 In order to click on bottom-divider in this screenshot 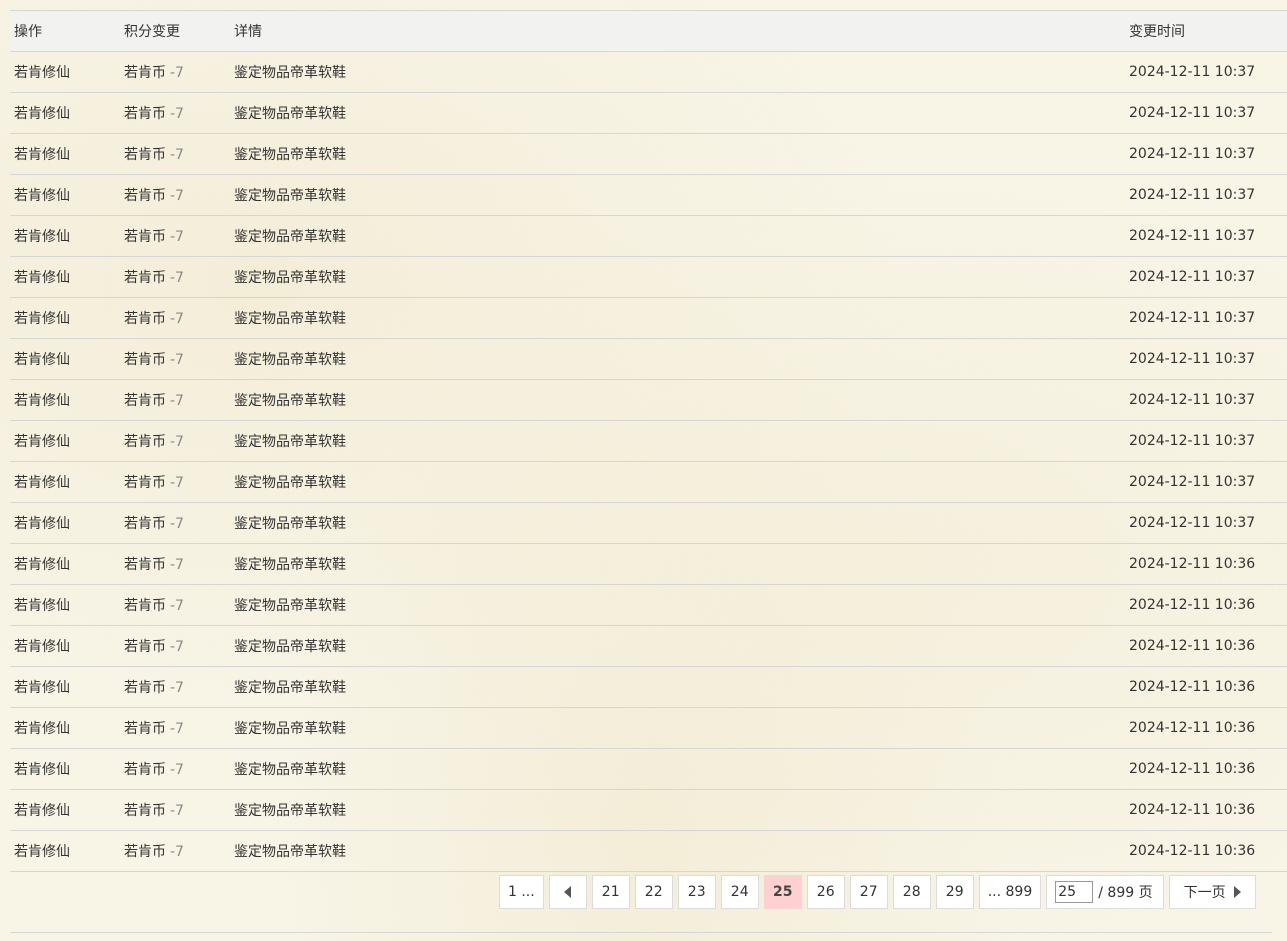, I will do `click(641, 932)`.